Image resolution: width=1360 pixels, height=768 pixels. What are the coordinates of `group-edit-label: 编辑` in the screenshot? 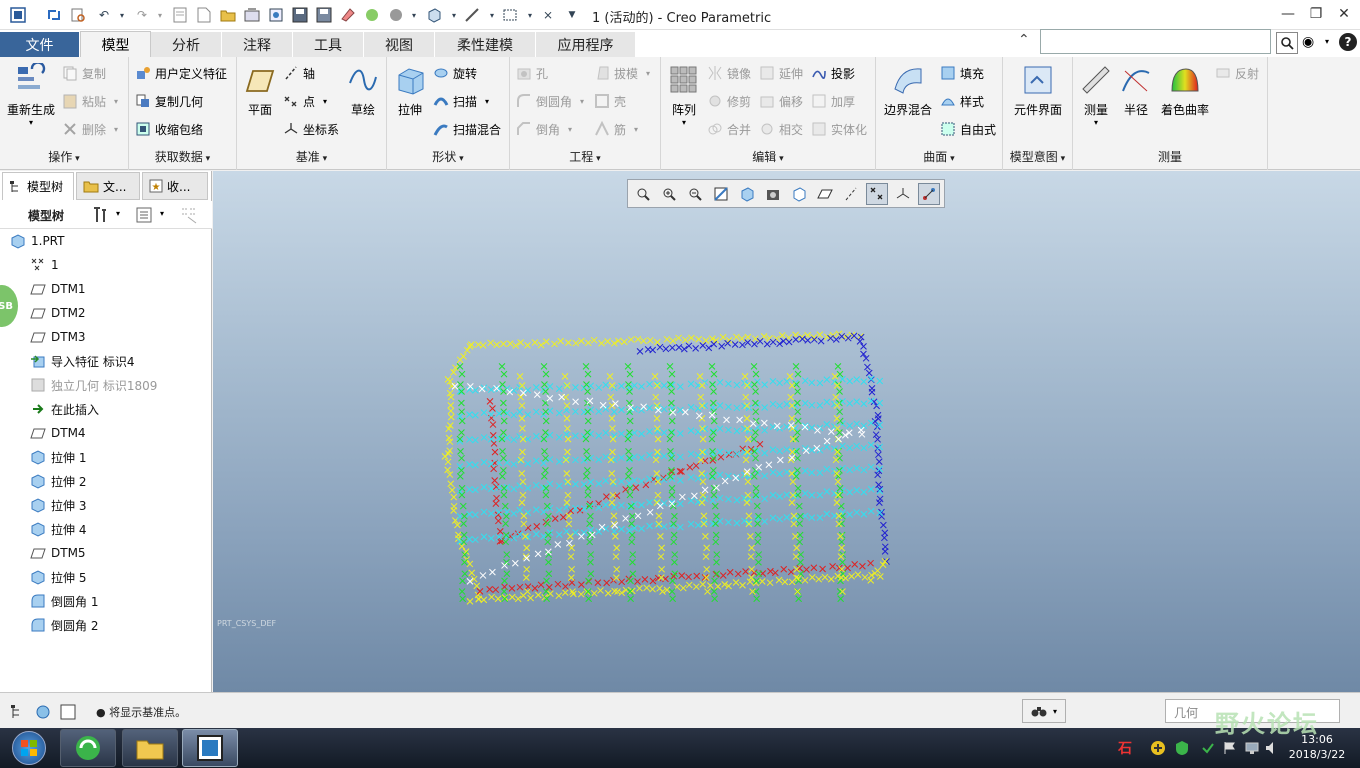 It's located at (768, 156).